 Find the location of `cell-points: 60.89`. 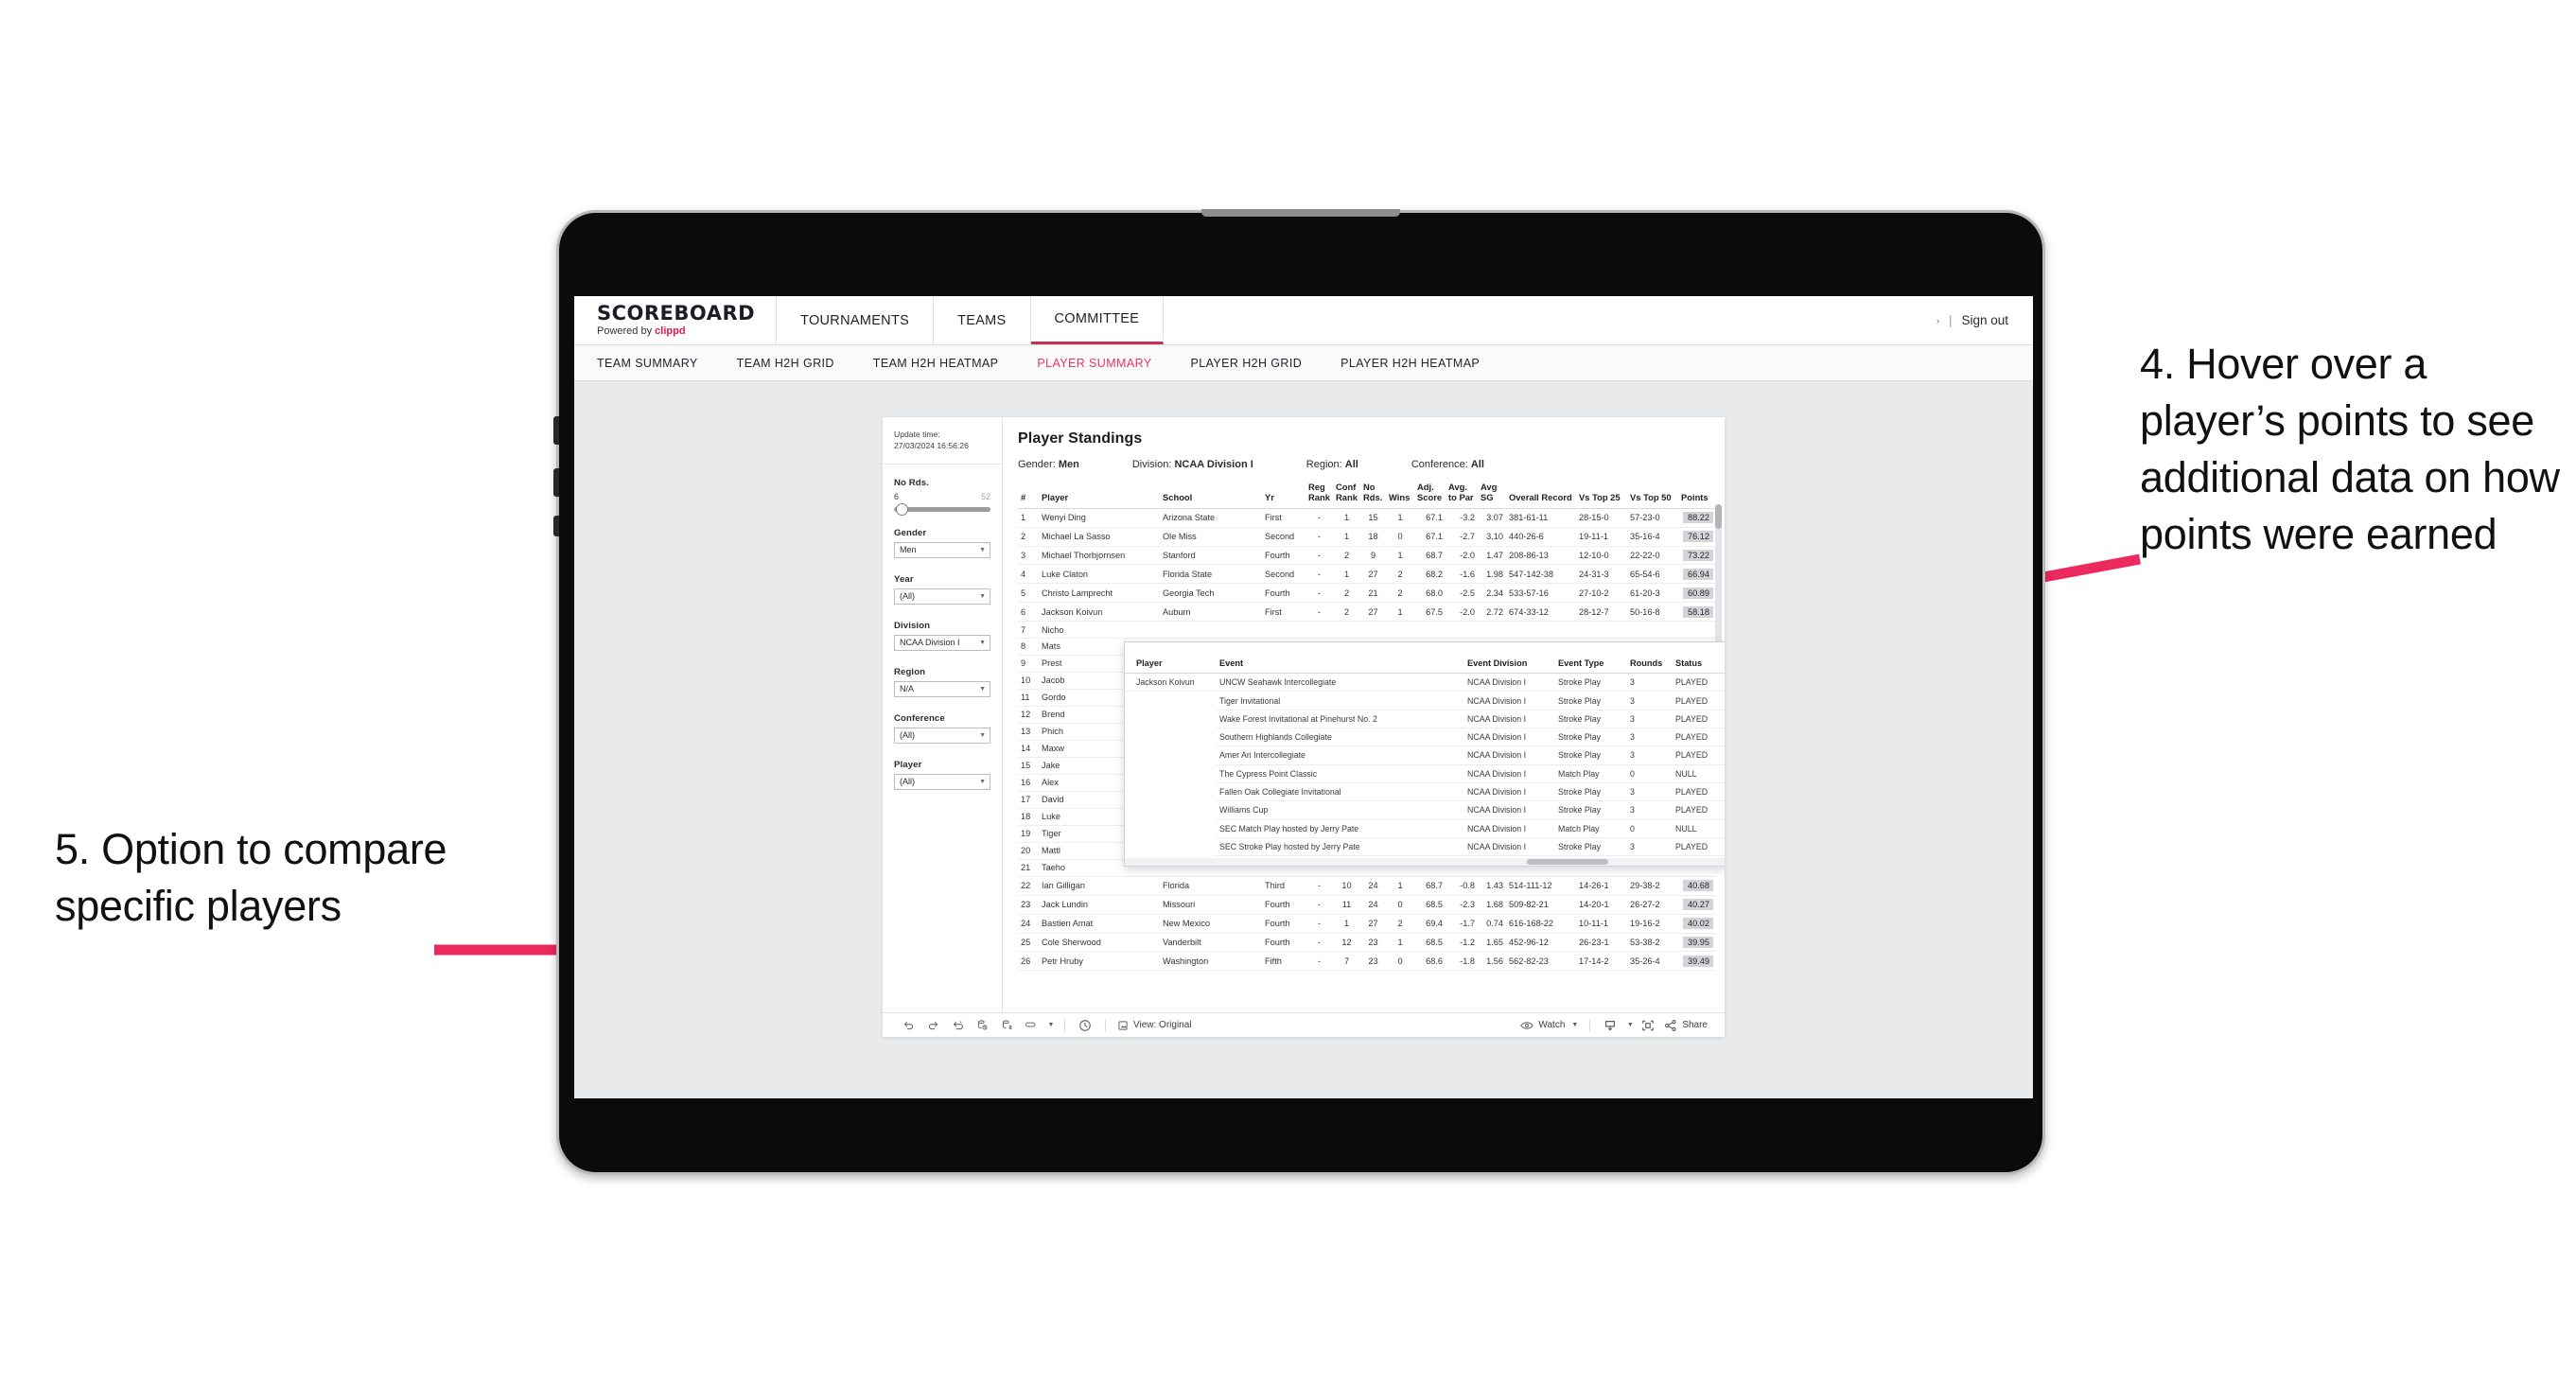

cell-points: 60.89 is located at coordinates (1697, 593).